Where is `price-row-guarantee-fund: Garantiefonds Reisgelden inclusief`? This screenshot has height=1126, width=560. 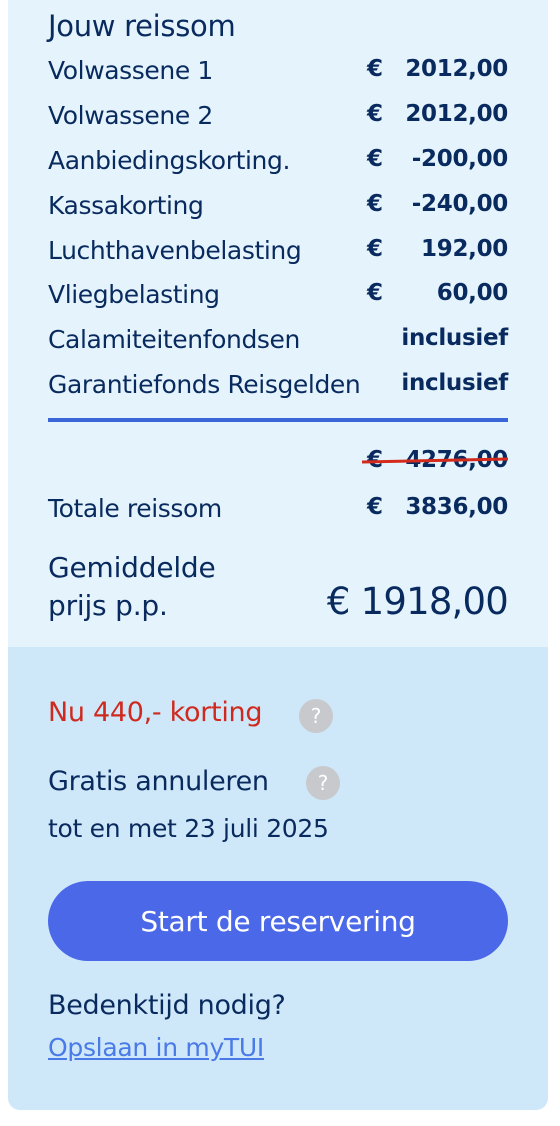 price-row-guarantee-fund: Garantiefonds Reisgelden inclusief is located at coordinates (278, 387).